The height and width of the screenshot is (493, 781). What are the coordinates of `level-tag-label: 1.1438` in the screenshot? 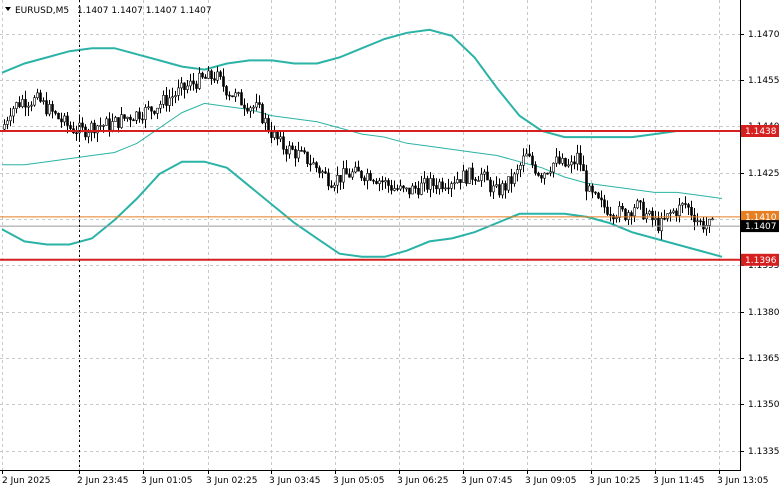 It's located at (761, 132).